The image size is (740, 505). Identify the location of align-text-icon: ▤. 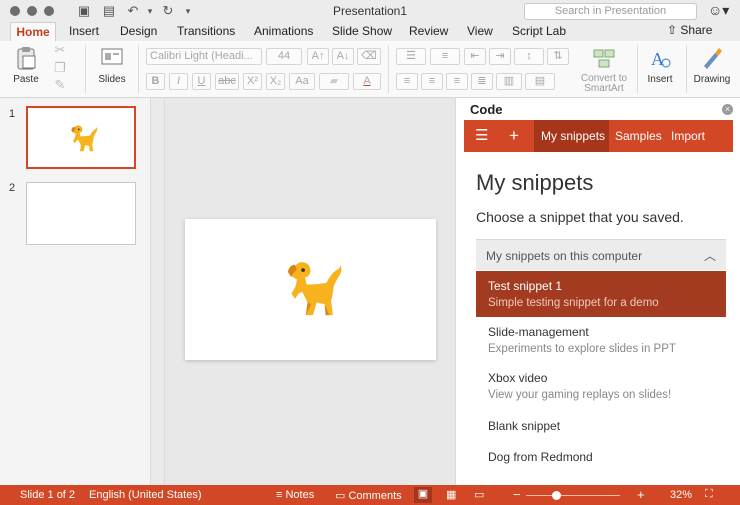
(540, 81).